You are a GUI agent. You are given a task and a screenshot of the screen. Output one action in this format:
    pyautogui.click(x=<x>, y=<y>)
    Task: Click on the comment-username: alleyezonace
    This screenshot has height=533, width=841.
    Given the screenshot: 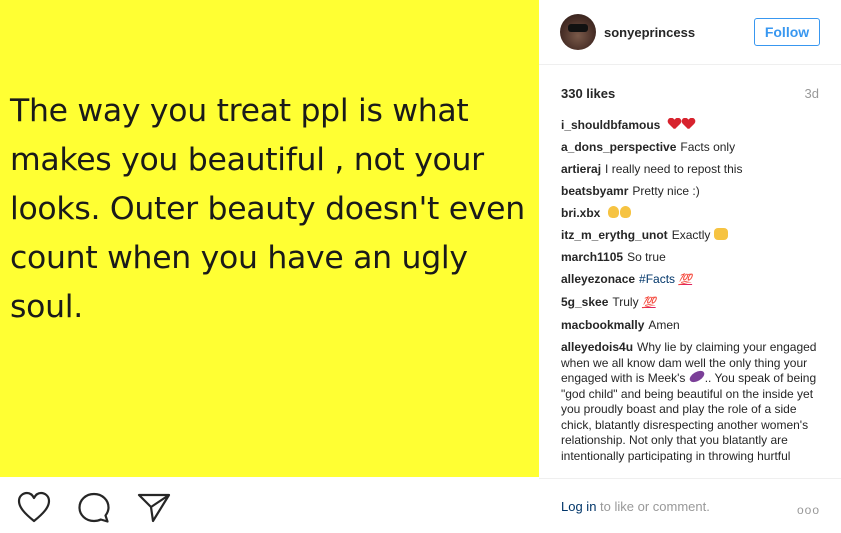 What is the action you would take?
    pyautogui.click(x=598, y=279)
    